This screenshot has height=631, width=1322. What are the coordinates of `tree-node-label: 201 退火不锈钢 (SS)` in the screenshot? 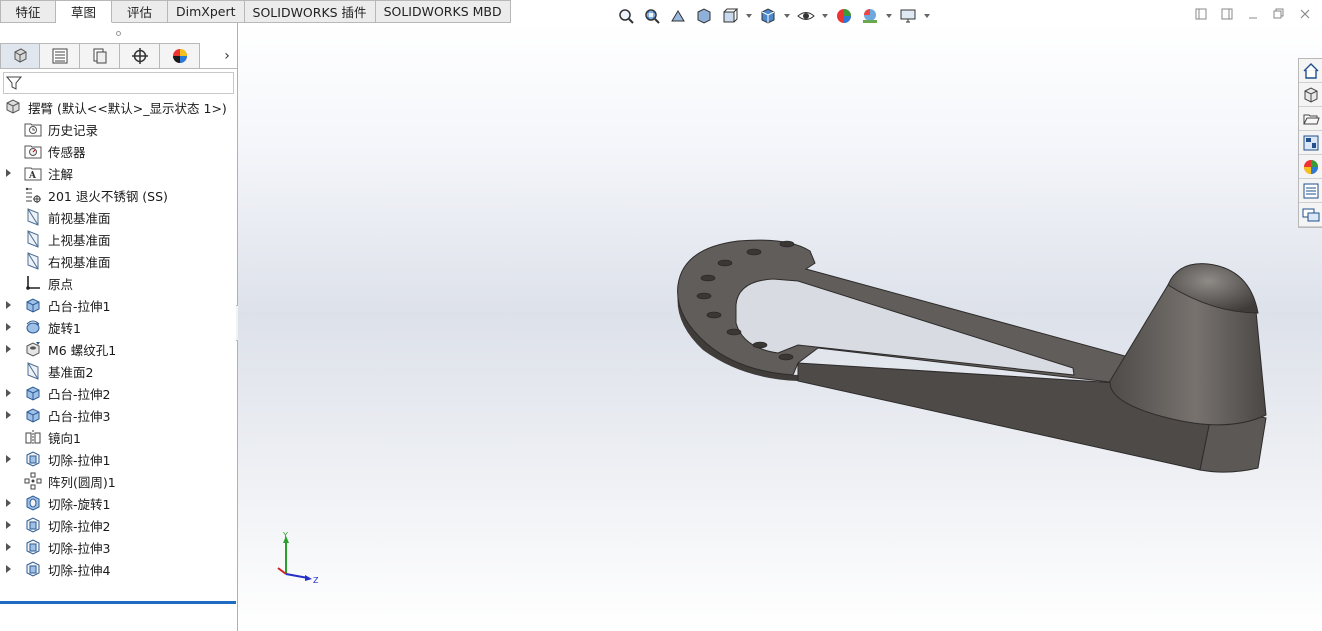 It's located at (108, 196).